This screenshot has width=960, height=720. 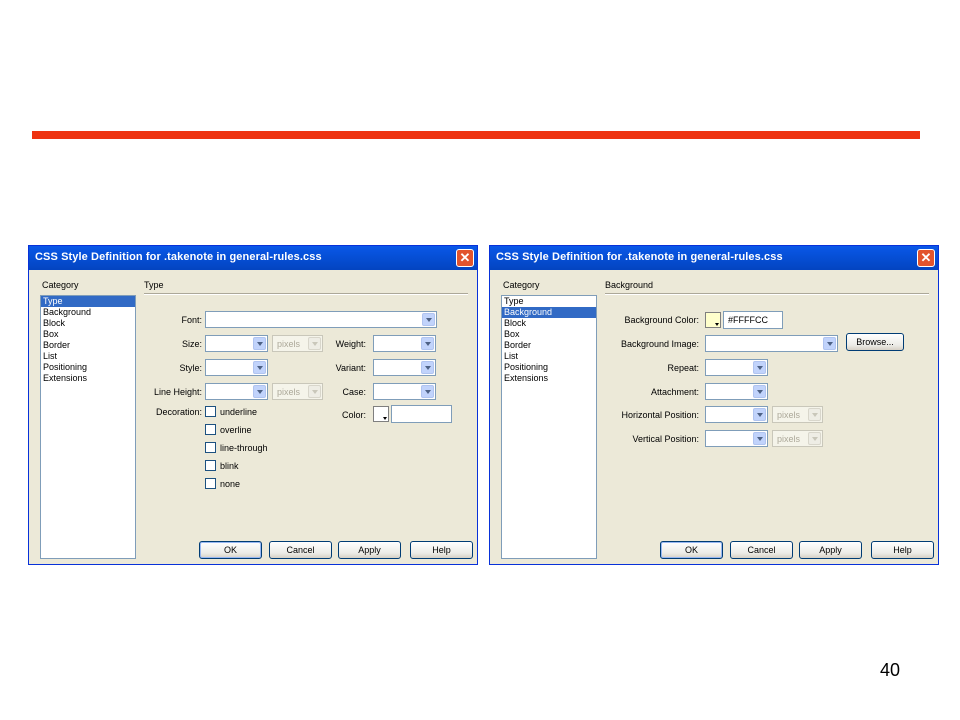 I want to click on size-label: Size:, so click(x=191, y=344).